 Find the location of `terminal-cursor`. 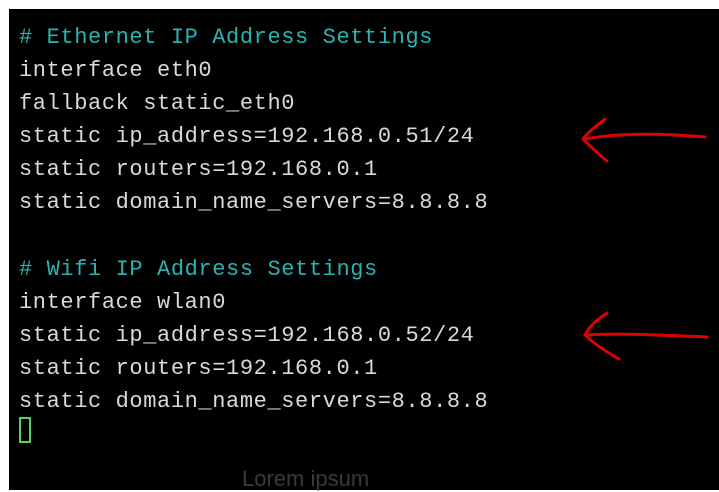

terminal-cursor is located at coordinates (25, 430).